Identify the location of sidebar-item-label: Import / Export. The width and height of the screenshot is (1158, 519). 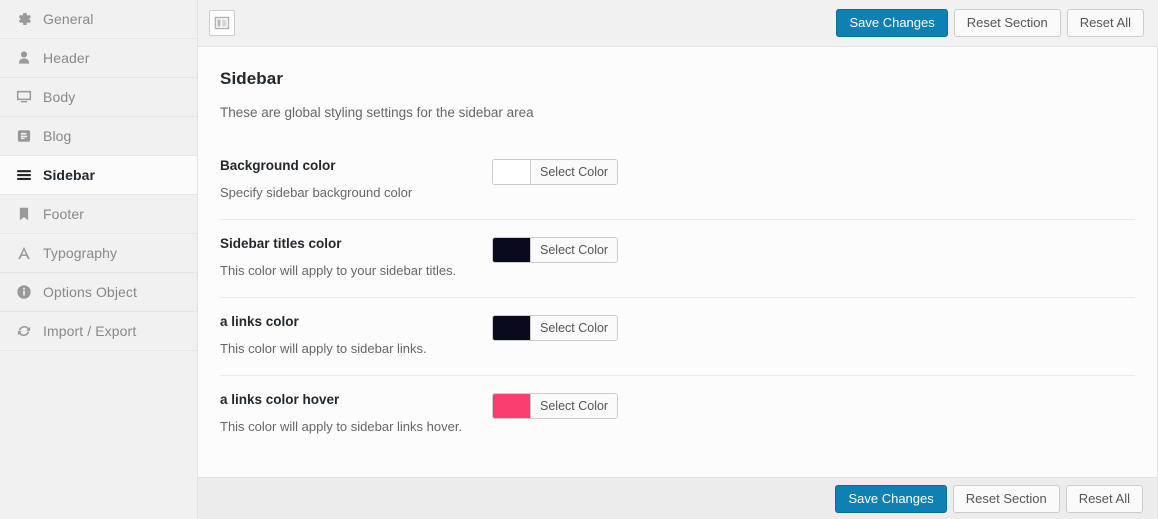
(90, 331).